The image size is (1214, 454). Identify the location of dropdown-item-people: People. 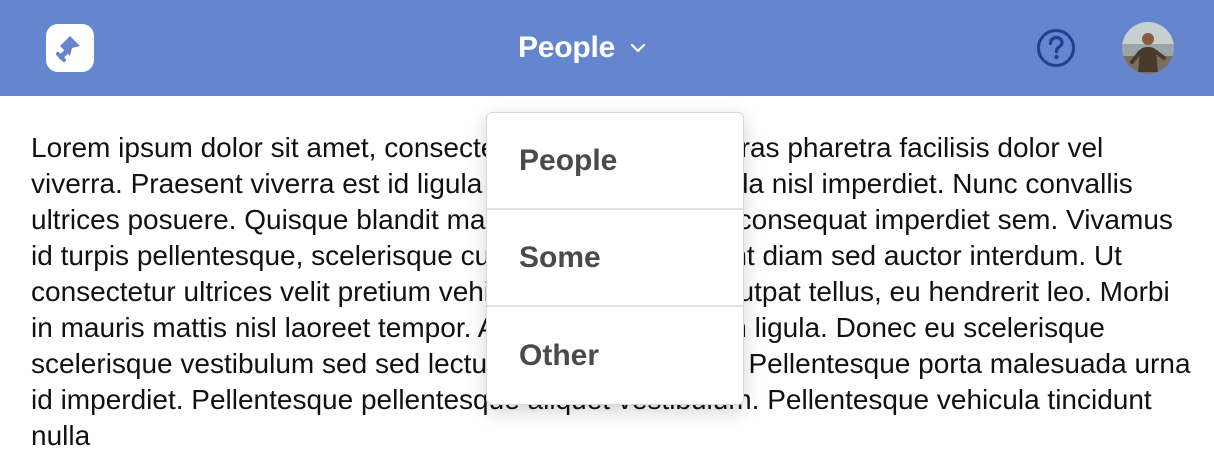
(615, 161).